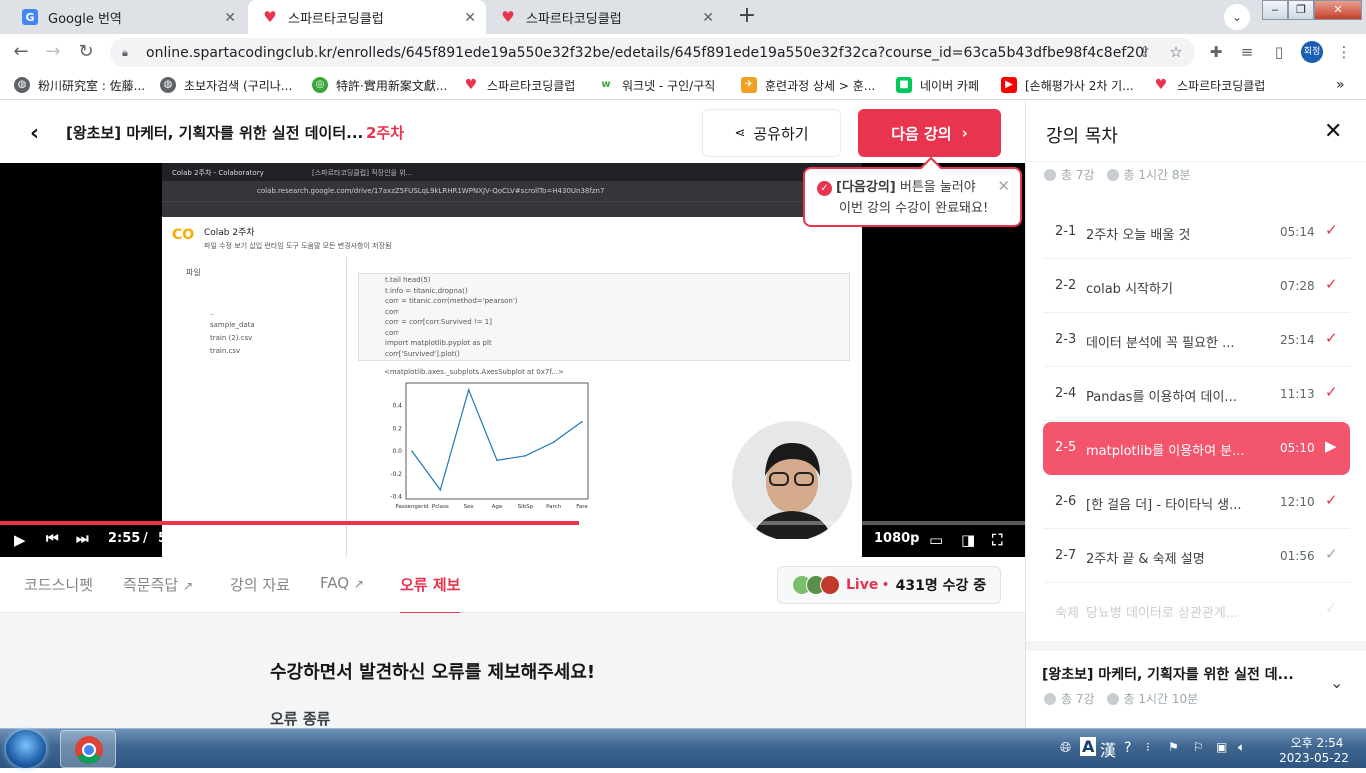 The image size is (1366, 773). Describe the element at coordinates (430, 594) in the screenshot. I see `tab-error-report: 오류 제보` at that location.